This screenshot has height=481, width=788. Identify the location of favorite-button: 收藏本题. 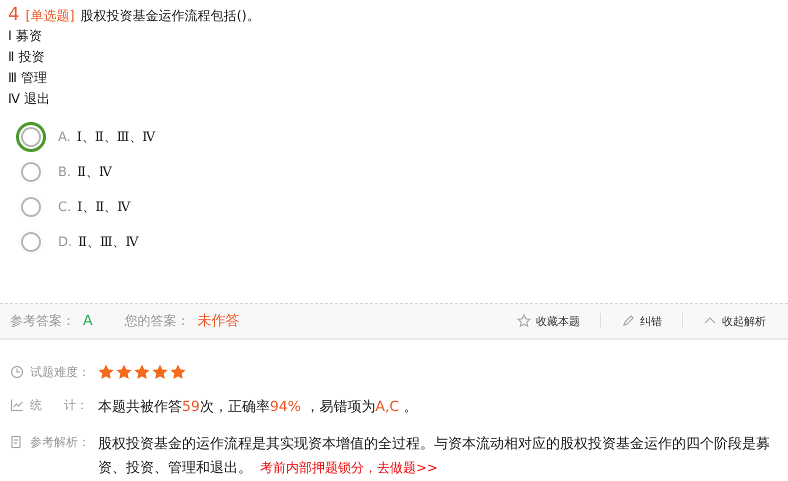
(548, 321).